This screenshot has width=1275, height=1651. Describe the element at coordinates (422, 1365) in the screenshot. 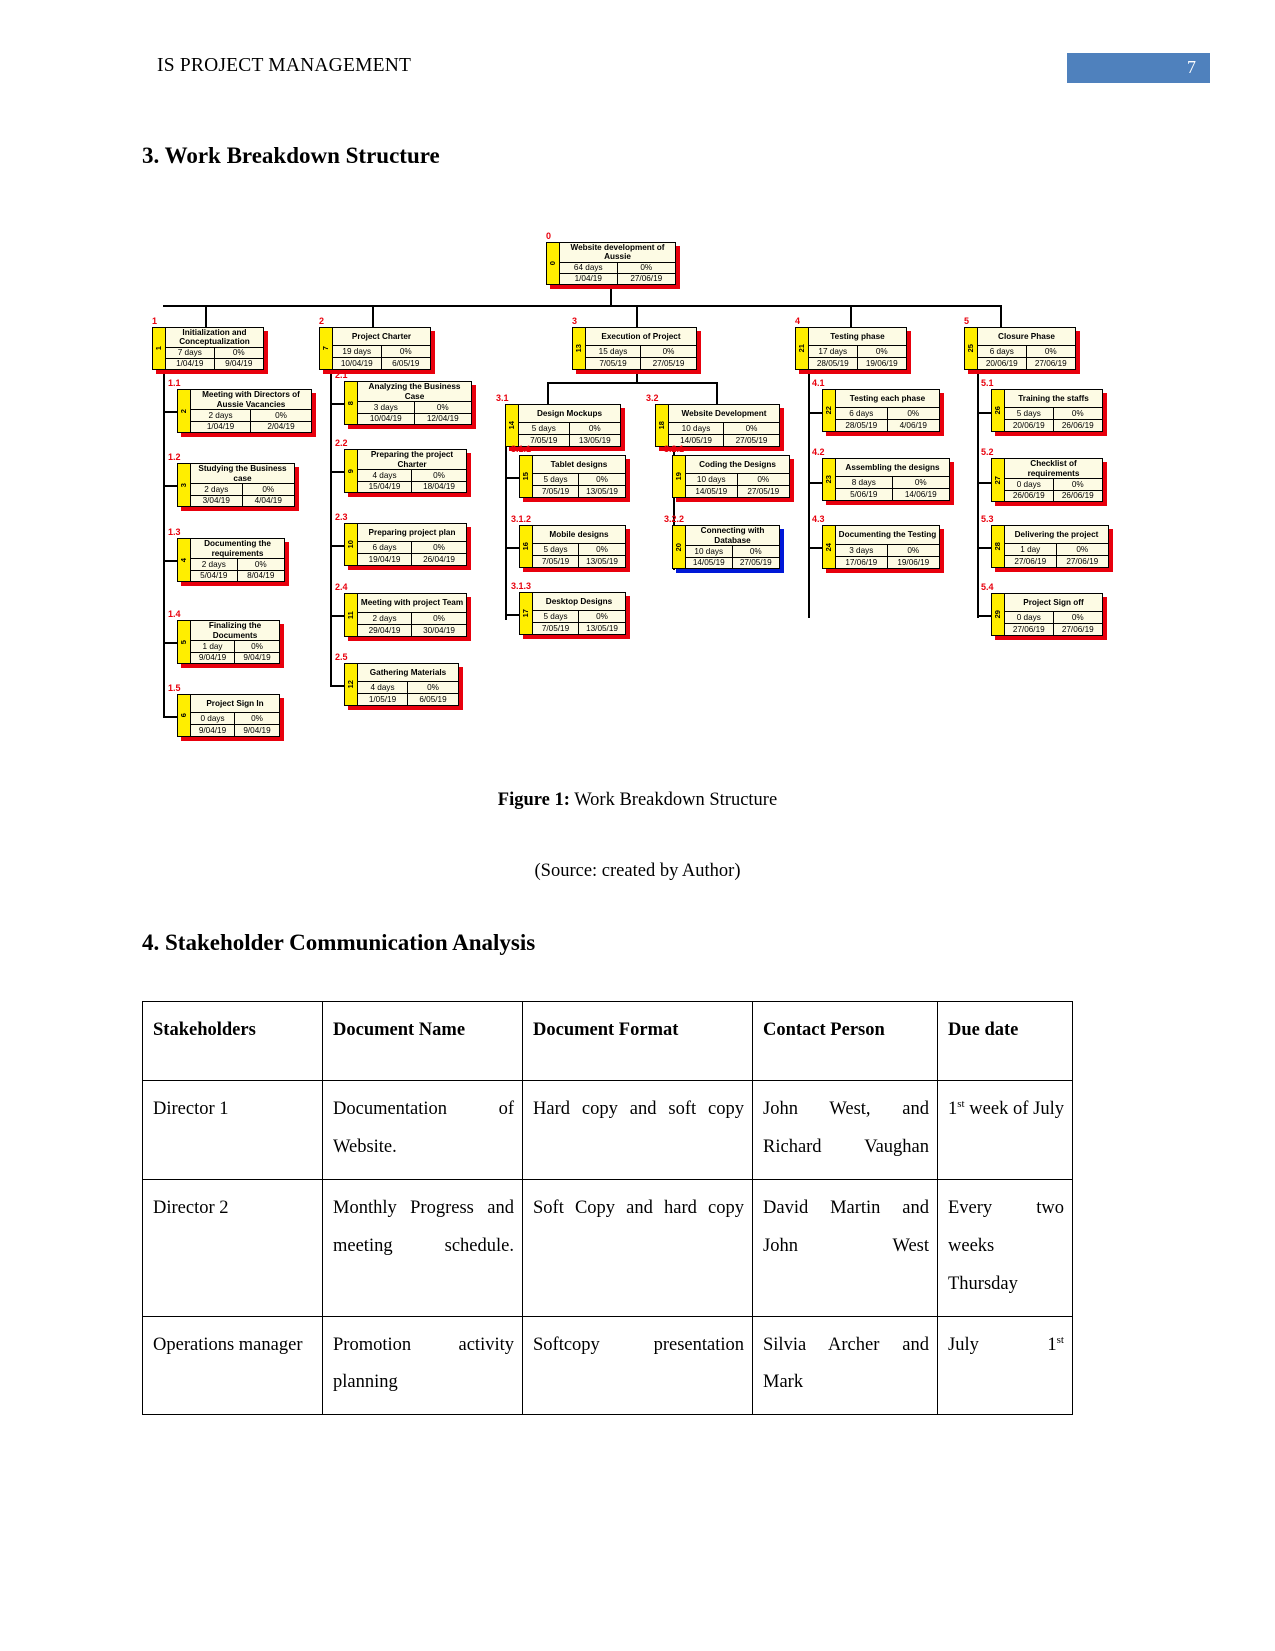

I see `cell-document-name: Promotion activity planning` at that location.